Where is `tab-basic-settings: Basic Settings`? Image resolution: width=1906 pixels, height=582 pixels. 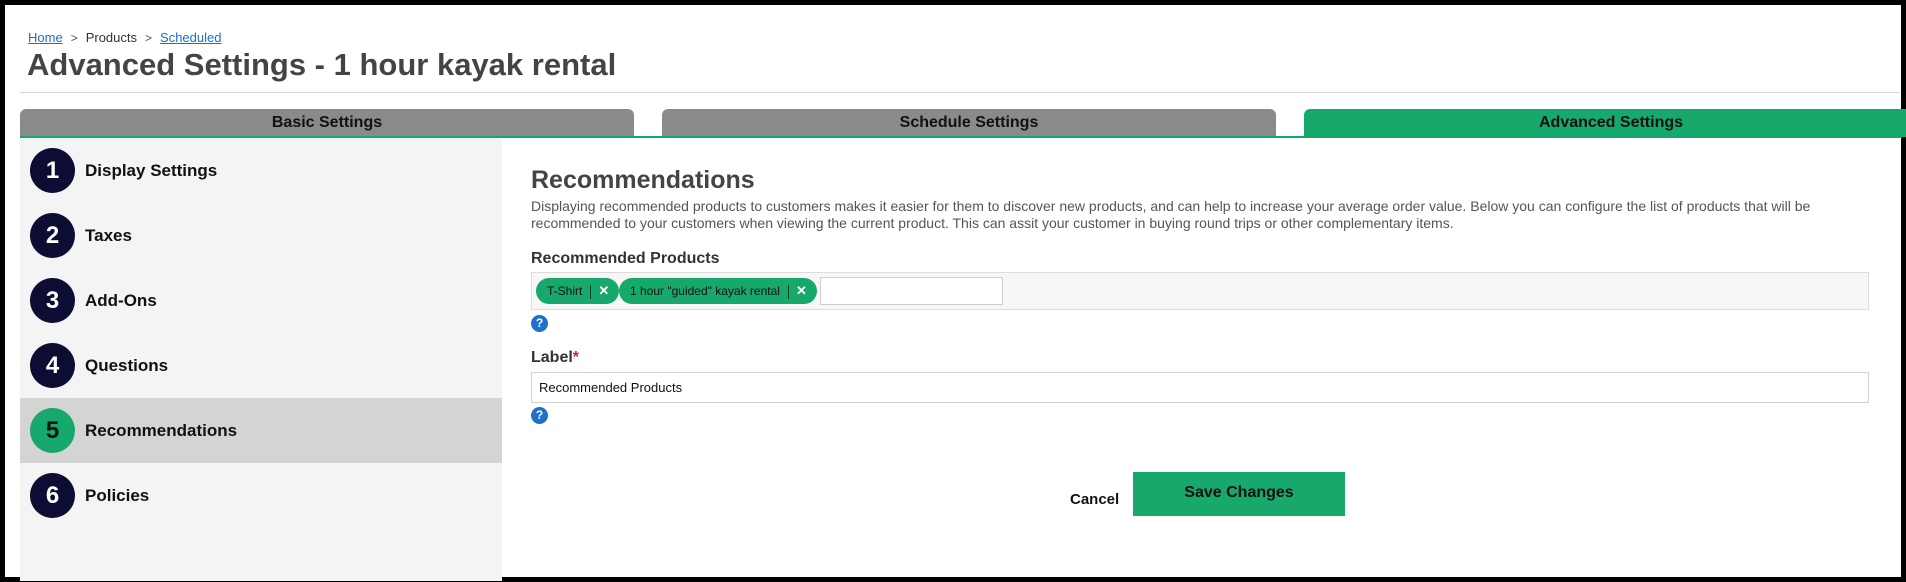 tab-basic-settings: Basic Settings is located at coordinates (327, 123).